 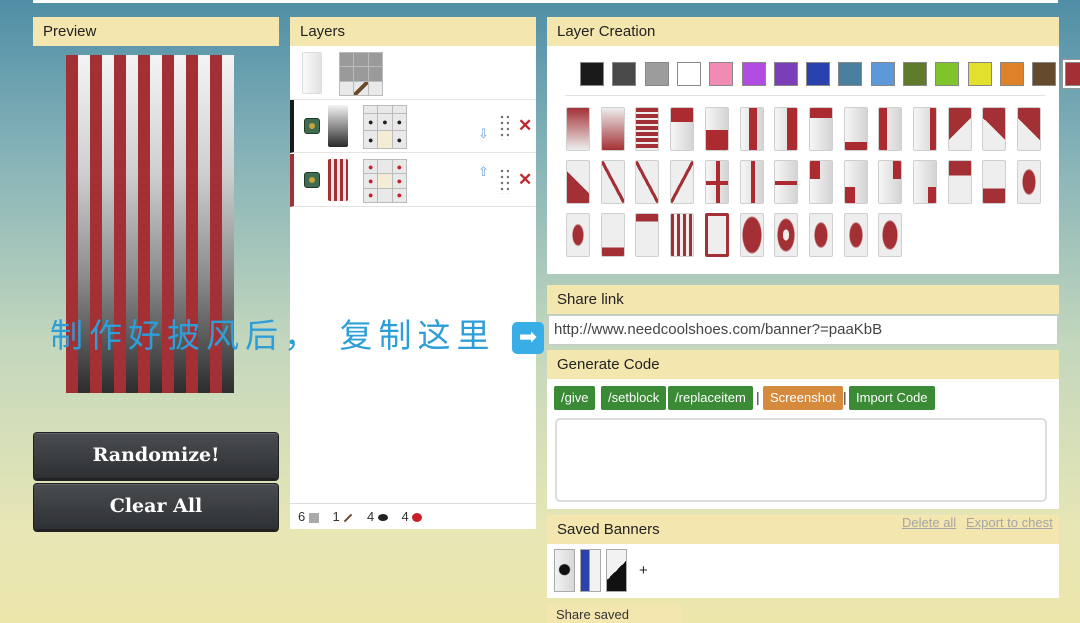 What do you see at coordinates (156, 506) in the screenshot?
I see `clear-all-button: Clear All` at bounding box center [156, 506].